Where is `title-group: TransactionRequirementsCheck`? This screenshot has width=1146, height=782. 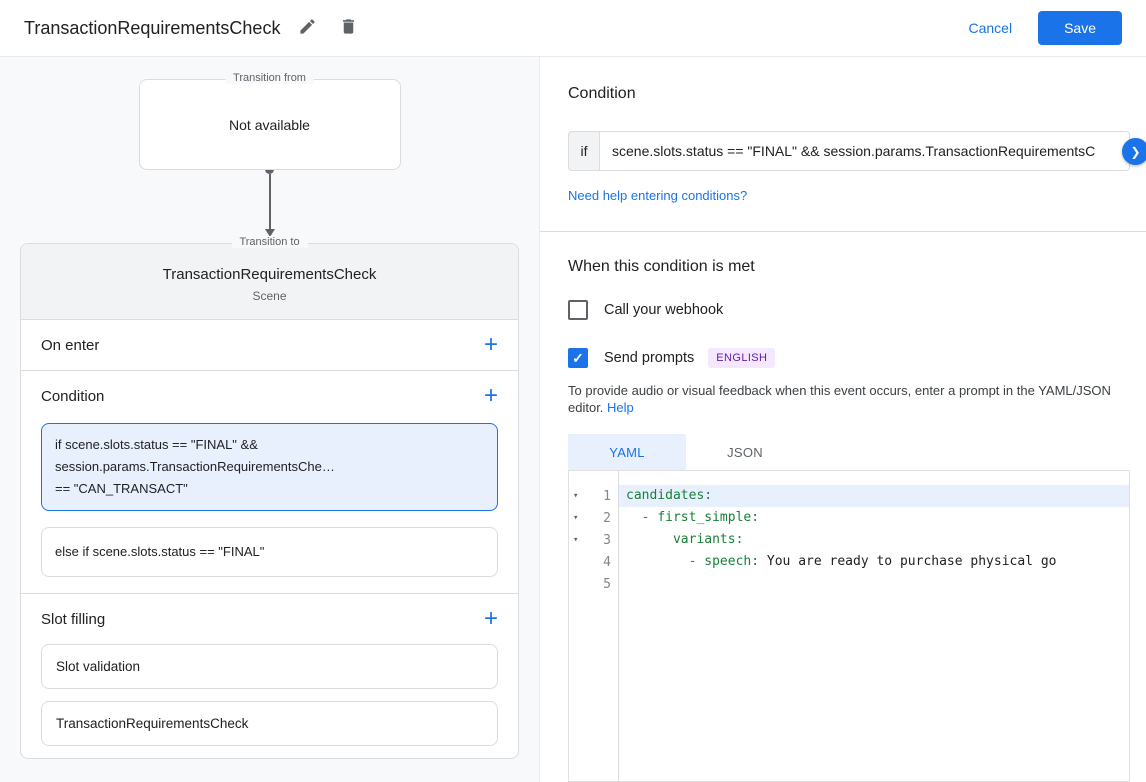
title-group: TransactionRequirementsCheck is located at coordinates (193, 28).